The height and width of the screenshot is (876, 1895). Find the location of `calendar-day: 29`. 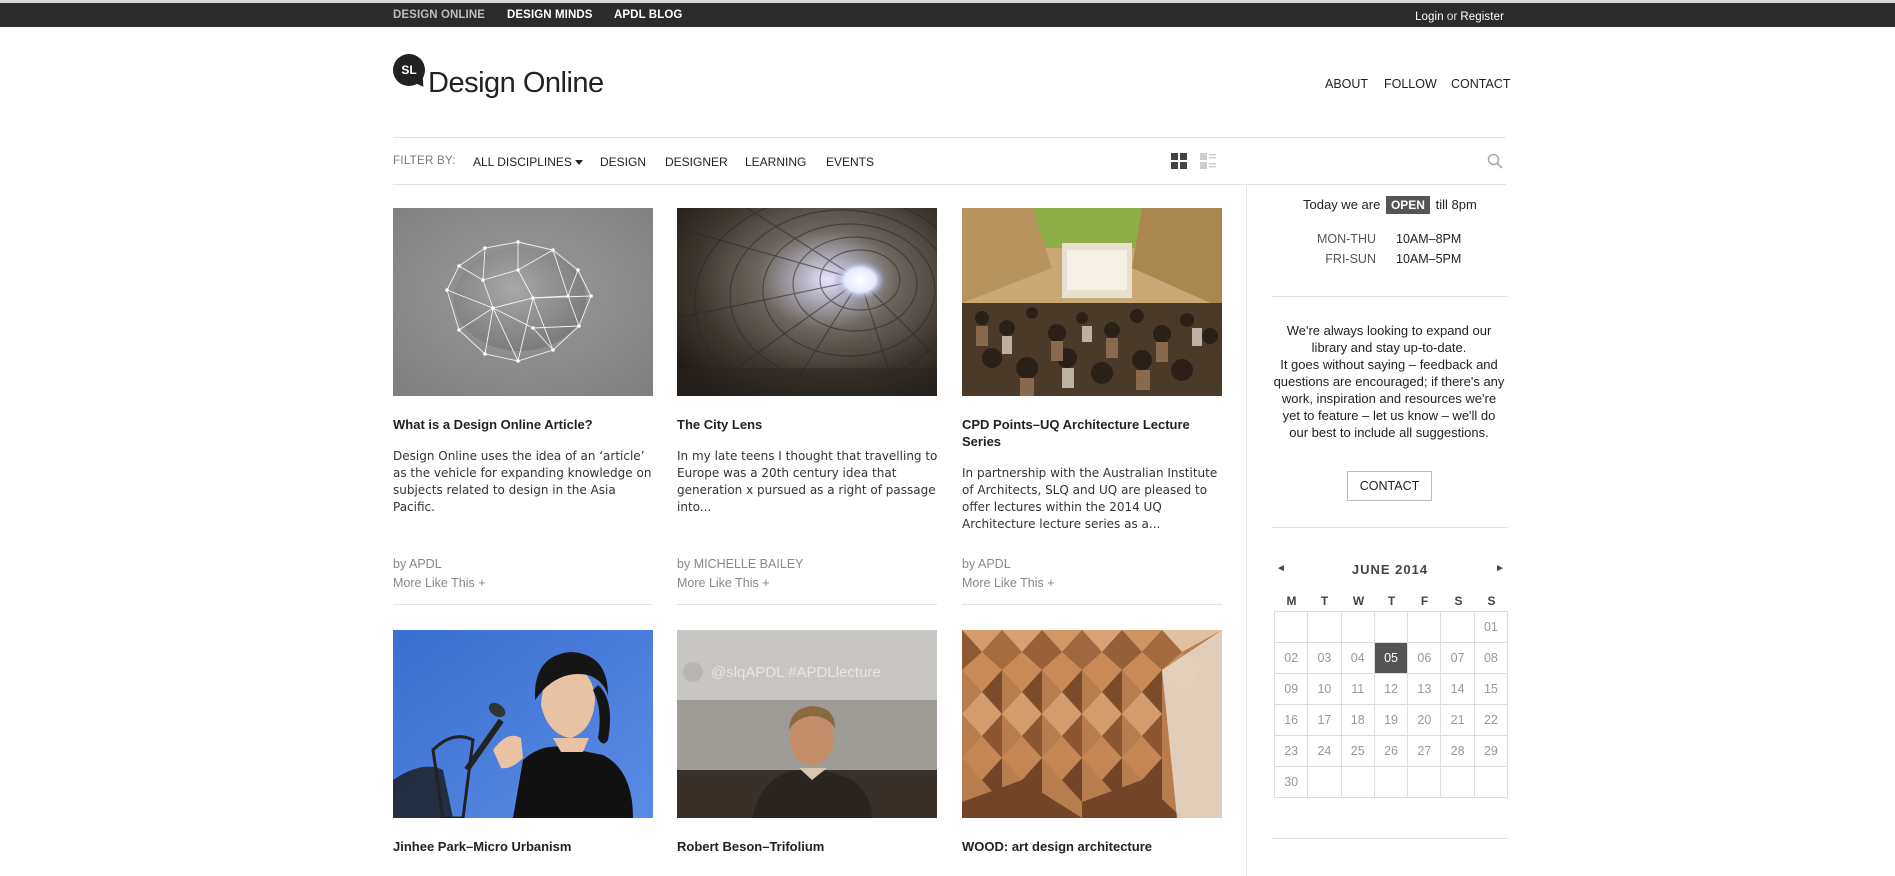

calendar-day: 29 is located at coordinates (1491, 751).